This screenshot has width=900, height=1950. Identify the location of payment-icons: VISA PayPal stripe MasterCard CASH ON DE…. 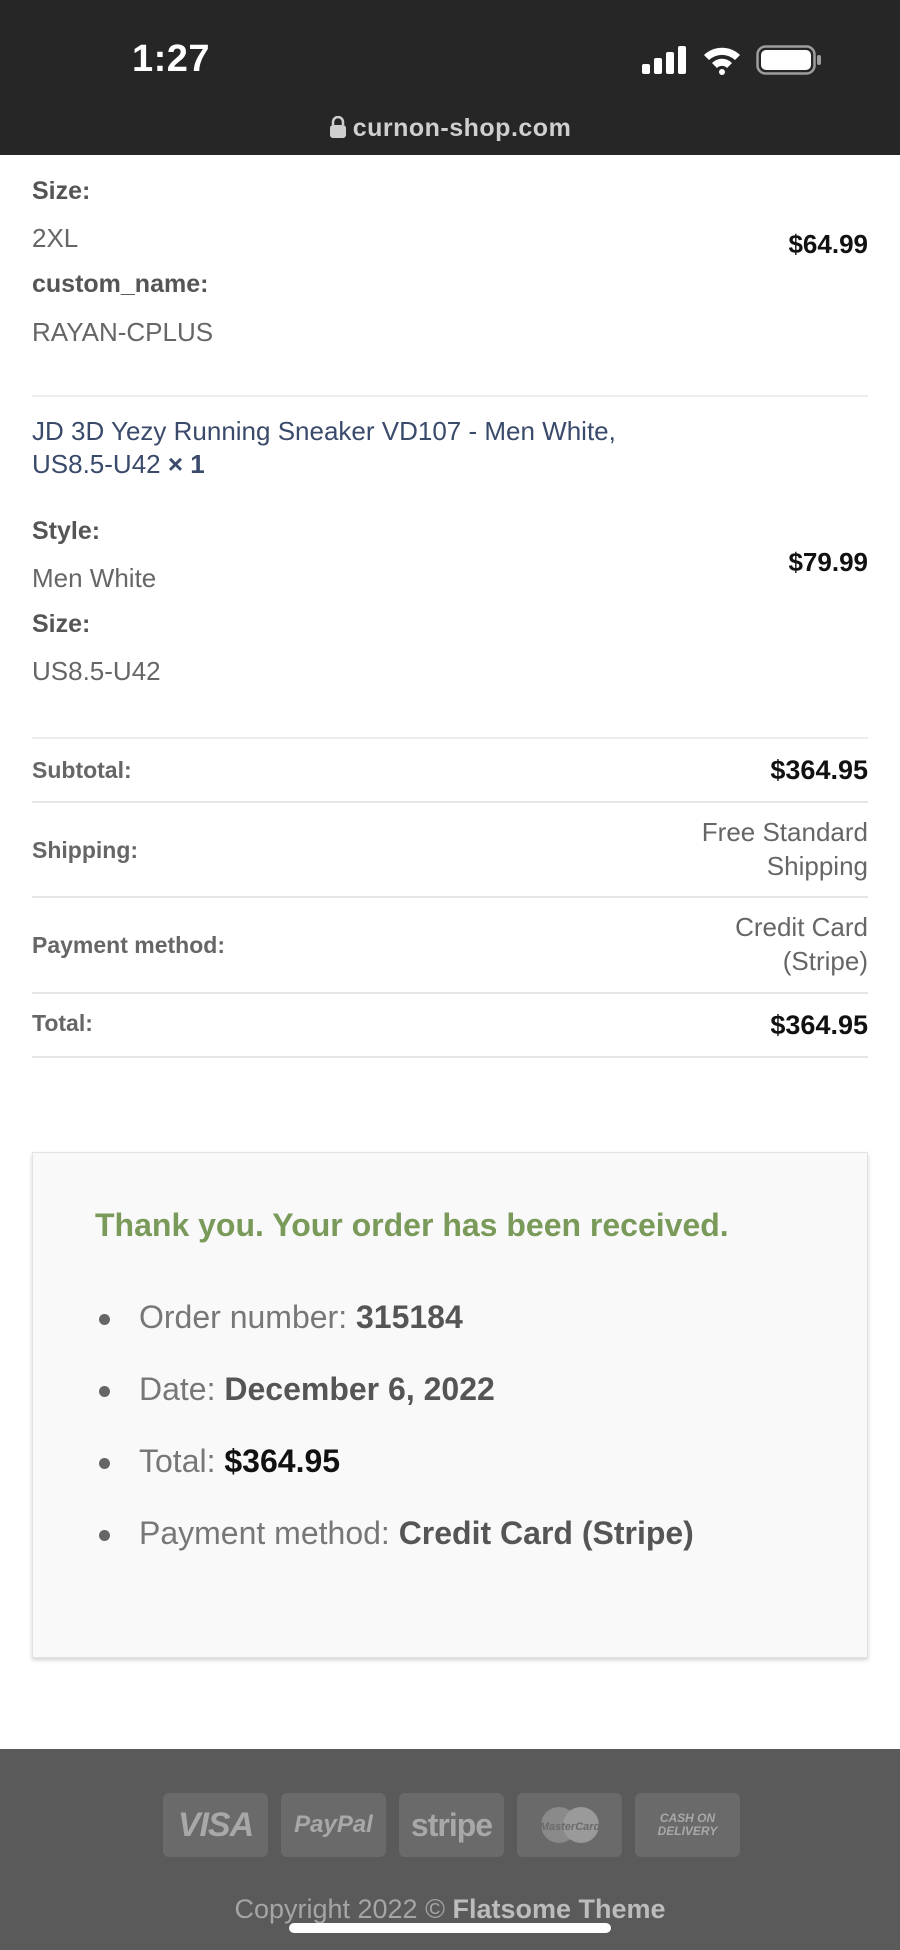
(451, 1825).